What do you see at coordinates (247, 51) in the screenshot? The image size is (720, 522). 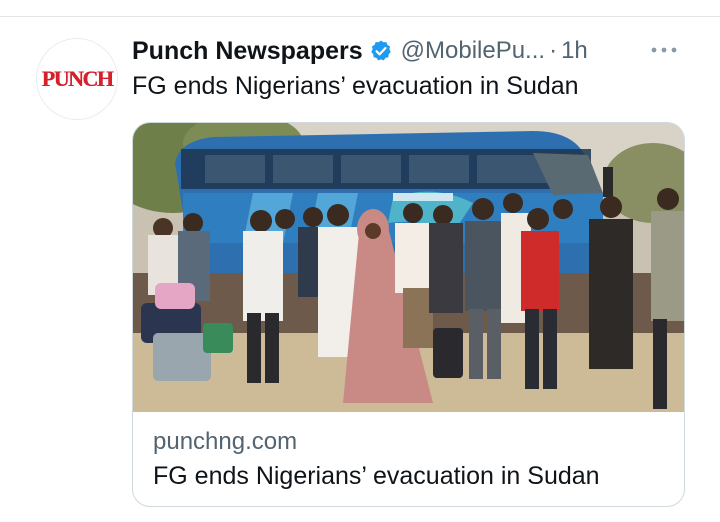 I see `author-name: Punch Newspapers` at bounding box center [247, 51].